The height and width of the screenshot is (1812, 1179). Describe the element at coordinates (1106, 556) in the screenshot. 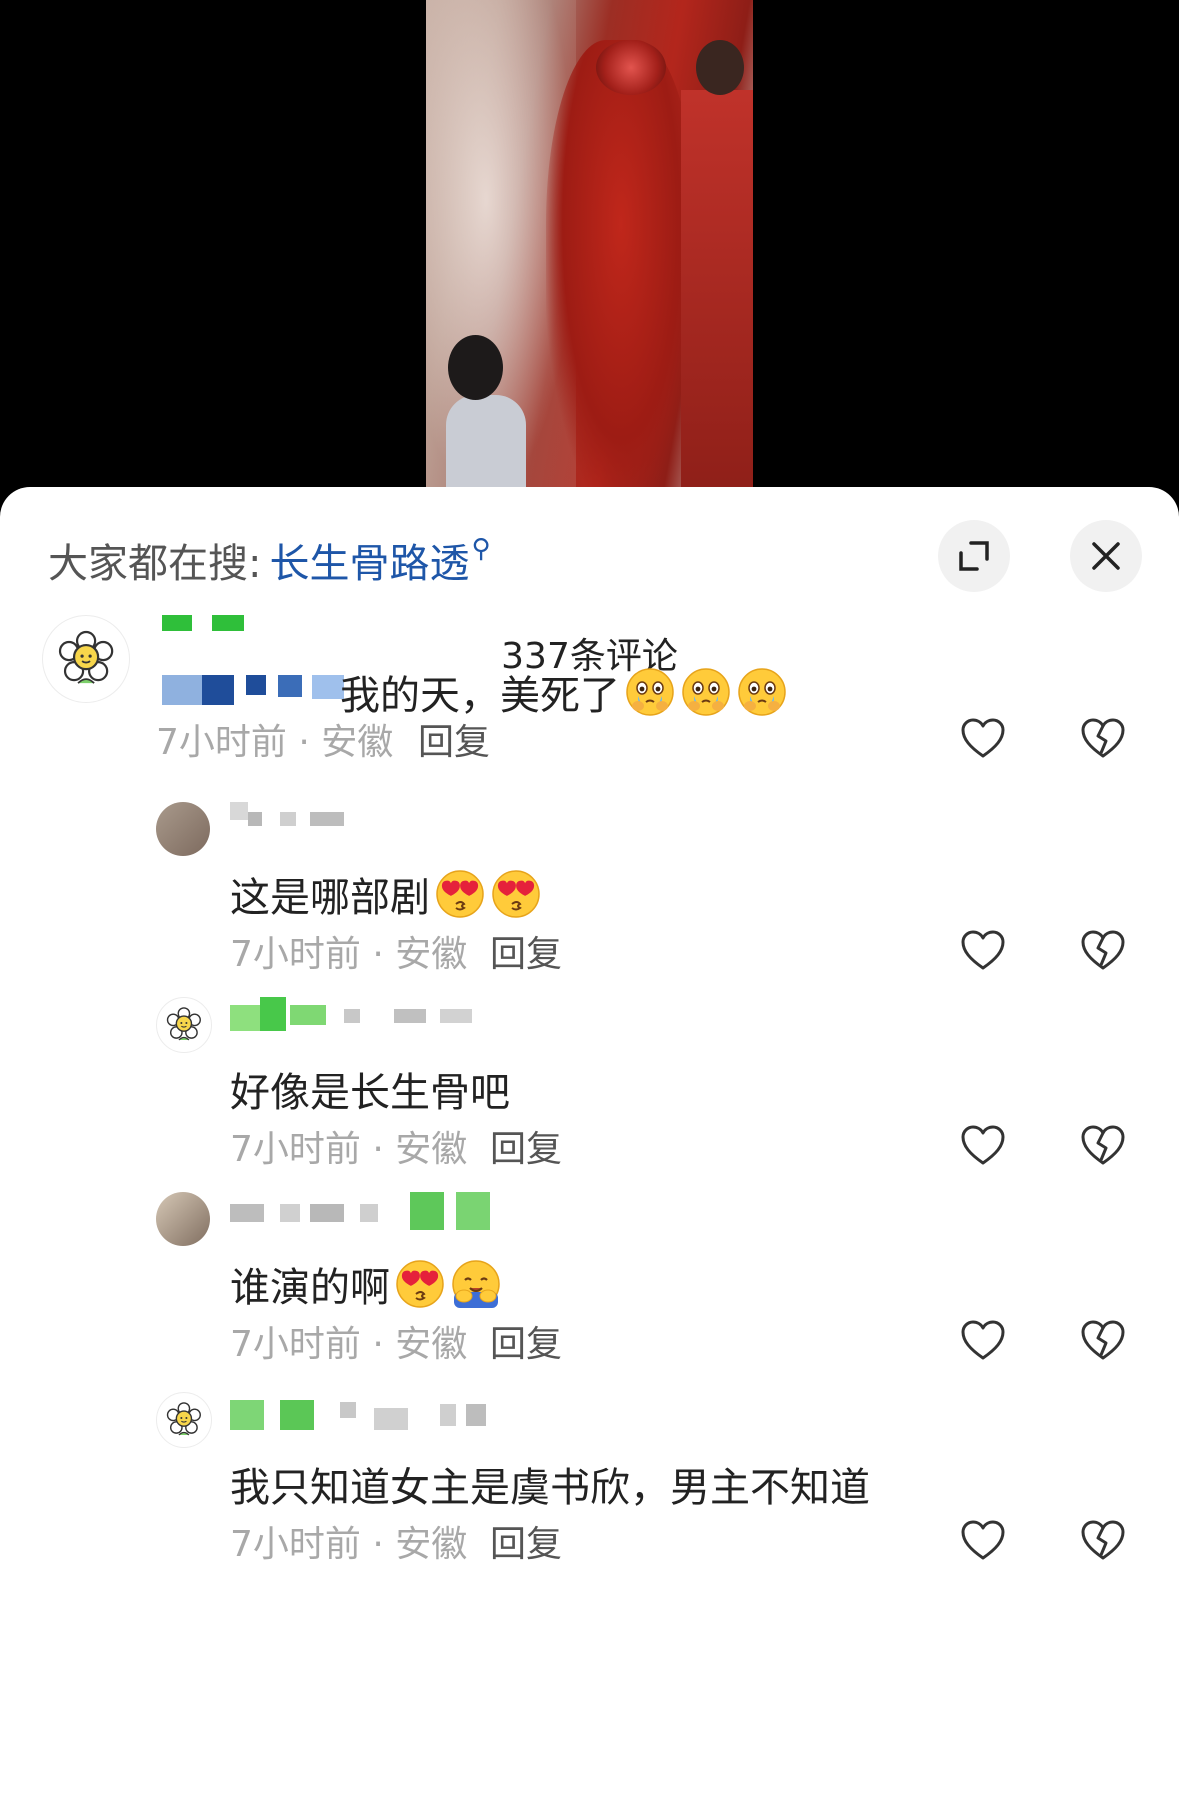

I see `close-button` at that location.